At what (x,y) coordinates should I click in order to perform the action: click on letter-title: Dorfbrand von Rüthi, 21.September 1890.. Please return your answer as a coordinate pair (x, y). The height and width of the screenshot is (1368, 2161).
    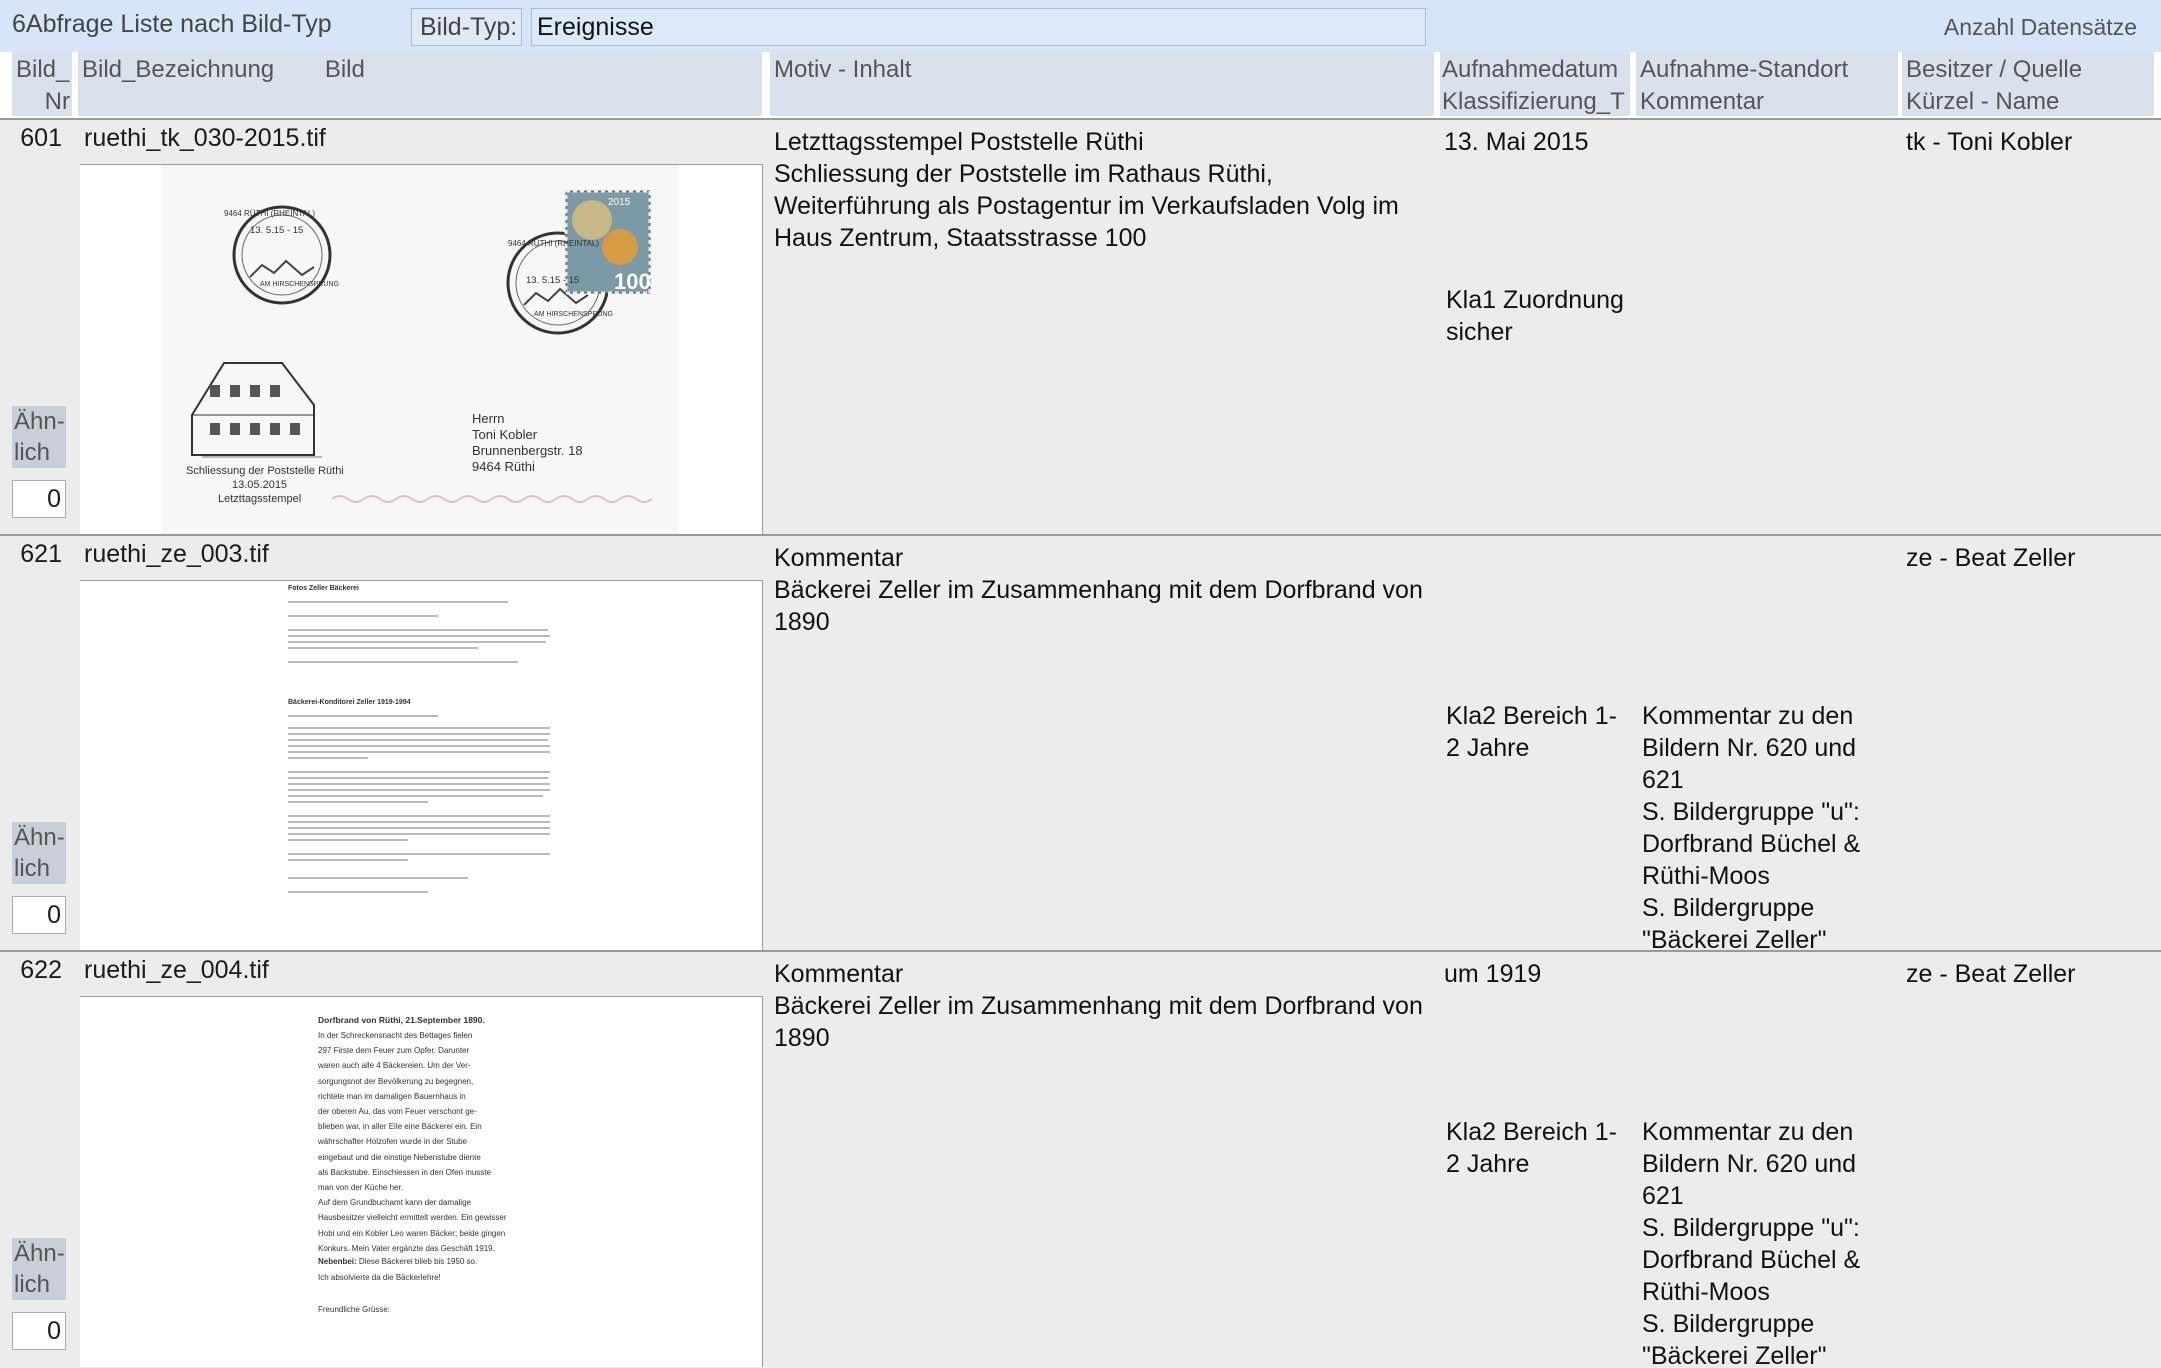
    Looking at the image, I should click on (401, 1020).